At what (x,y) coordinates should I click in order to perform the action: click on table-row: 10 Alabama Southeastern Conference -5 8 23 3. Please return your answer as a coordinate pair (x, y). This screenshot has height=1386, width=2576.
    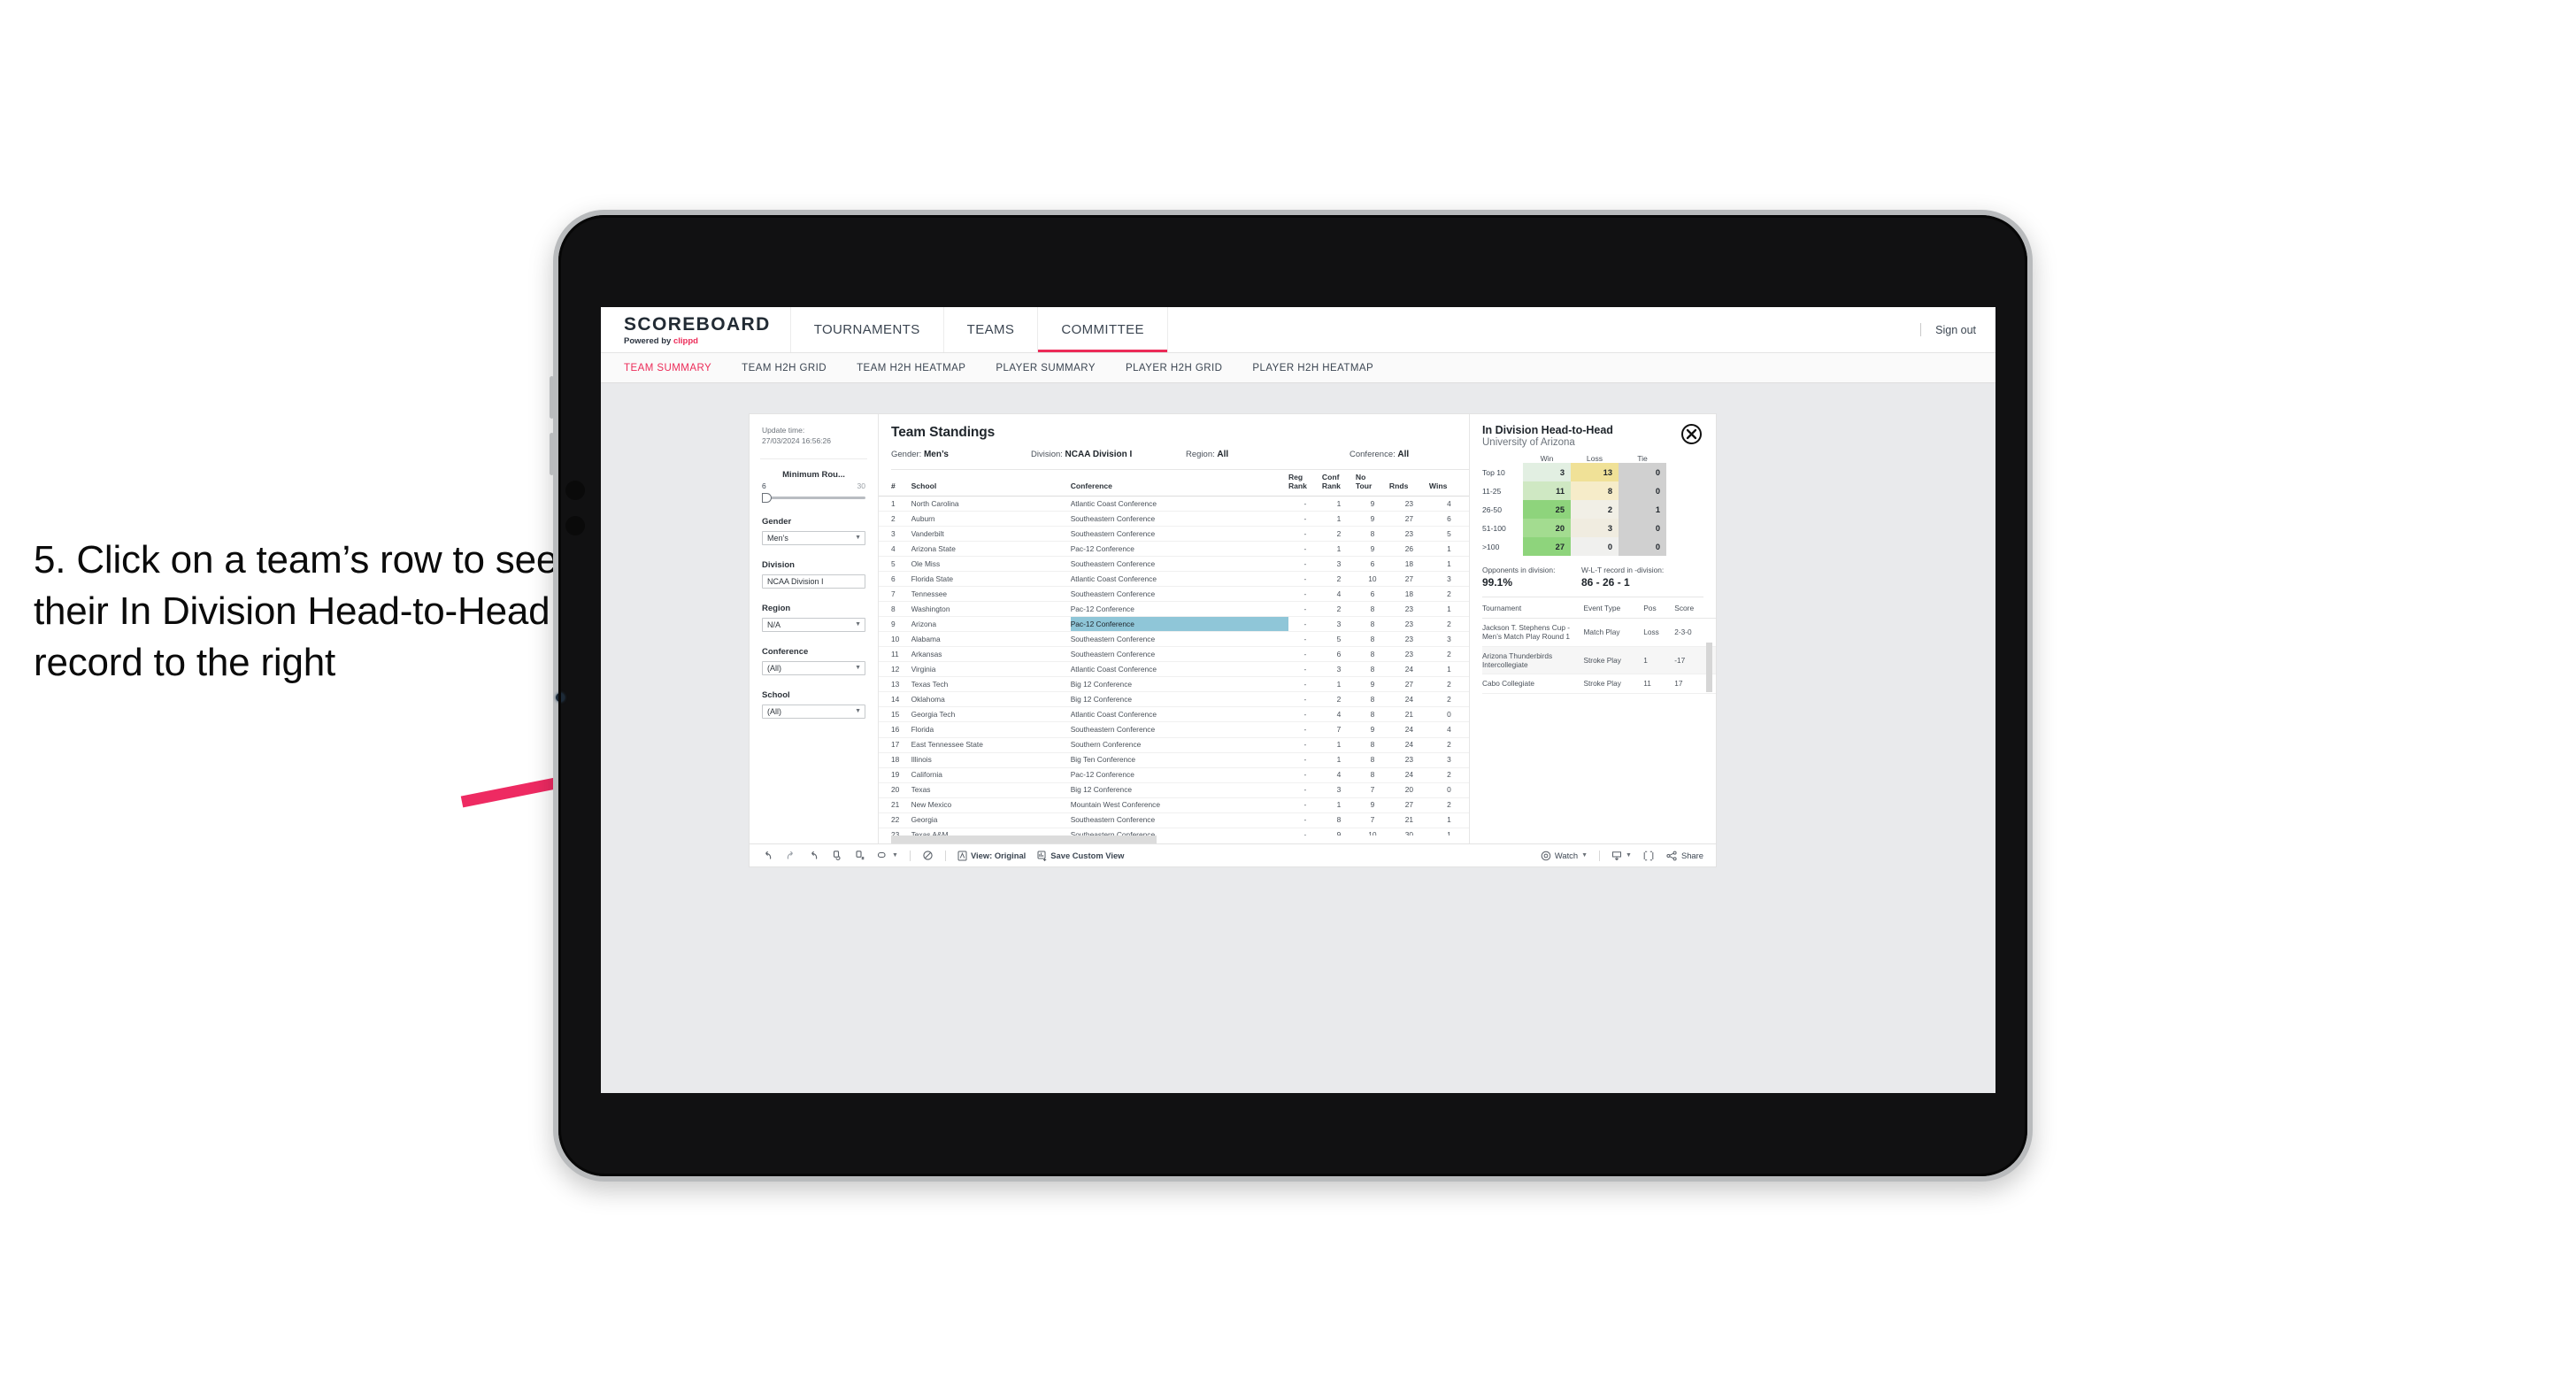
    Looking at the image, I should click on (1174, 640).